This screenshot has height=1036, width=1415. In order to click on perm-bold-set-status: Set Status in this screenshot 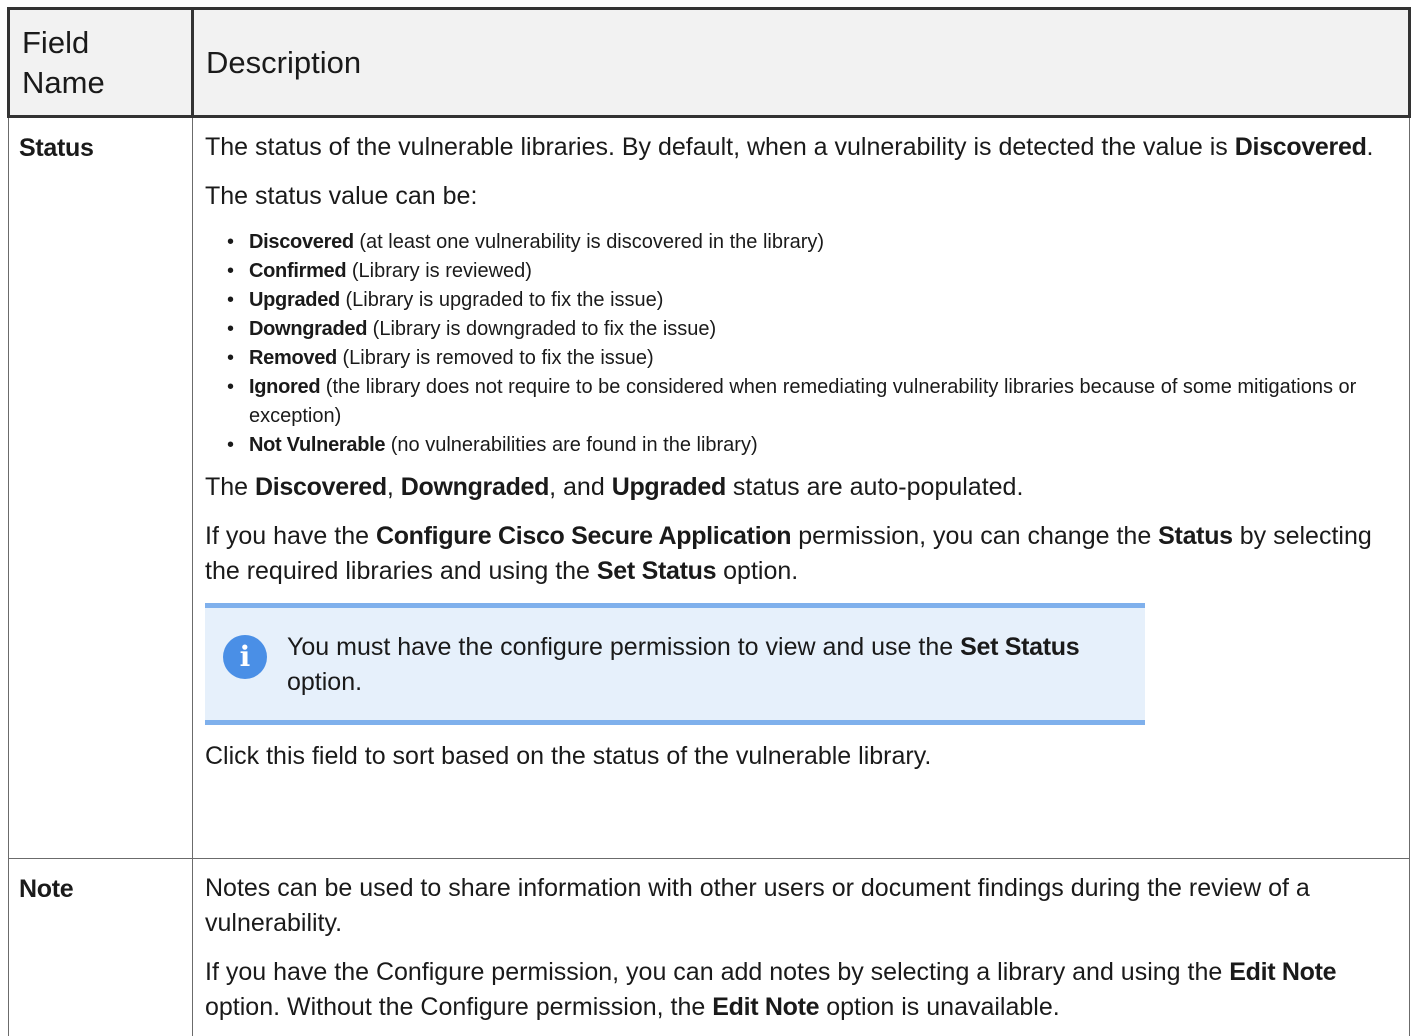, I will do `click(656, 571)`.